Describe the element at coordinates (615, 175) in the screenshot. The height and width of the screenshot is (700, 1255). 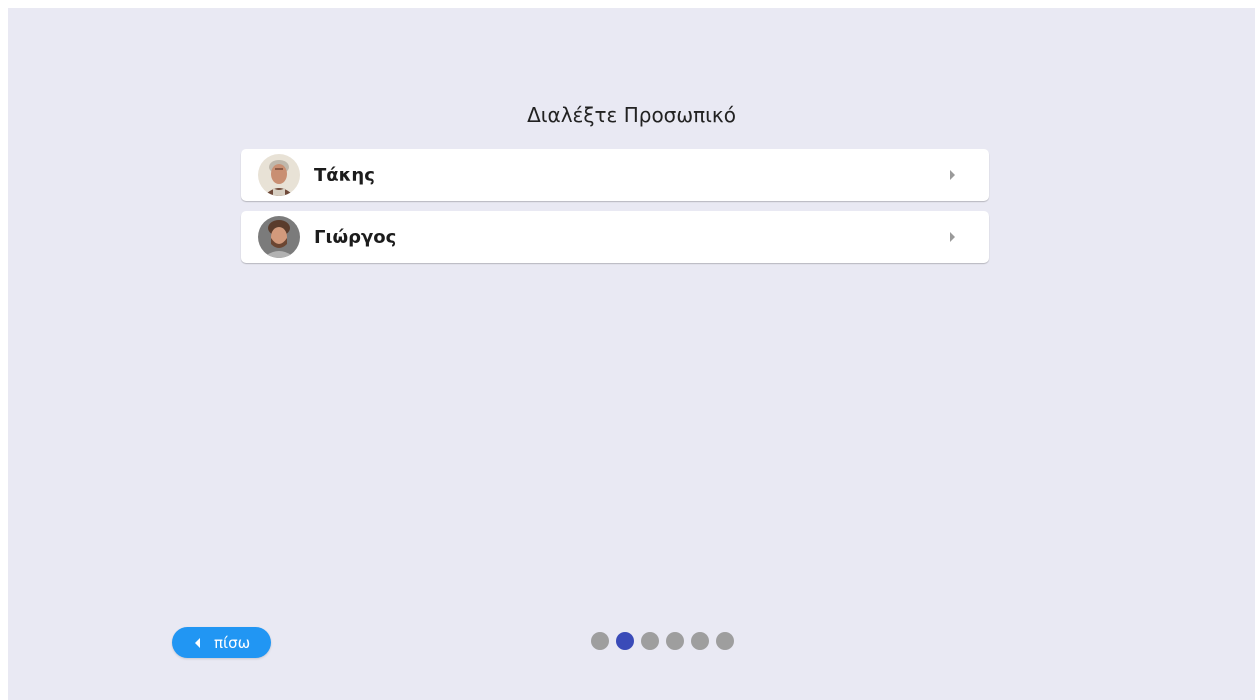
I see `staff-row-takis: Τάκης` at that location.